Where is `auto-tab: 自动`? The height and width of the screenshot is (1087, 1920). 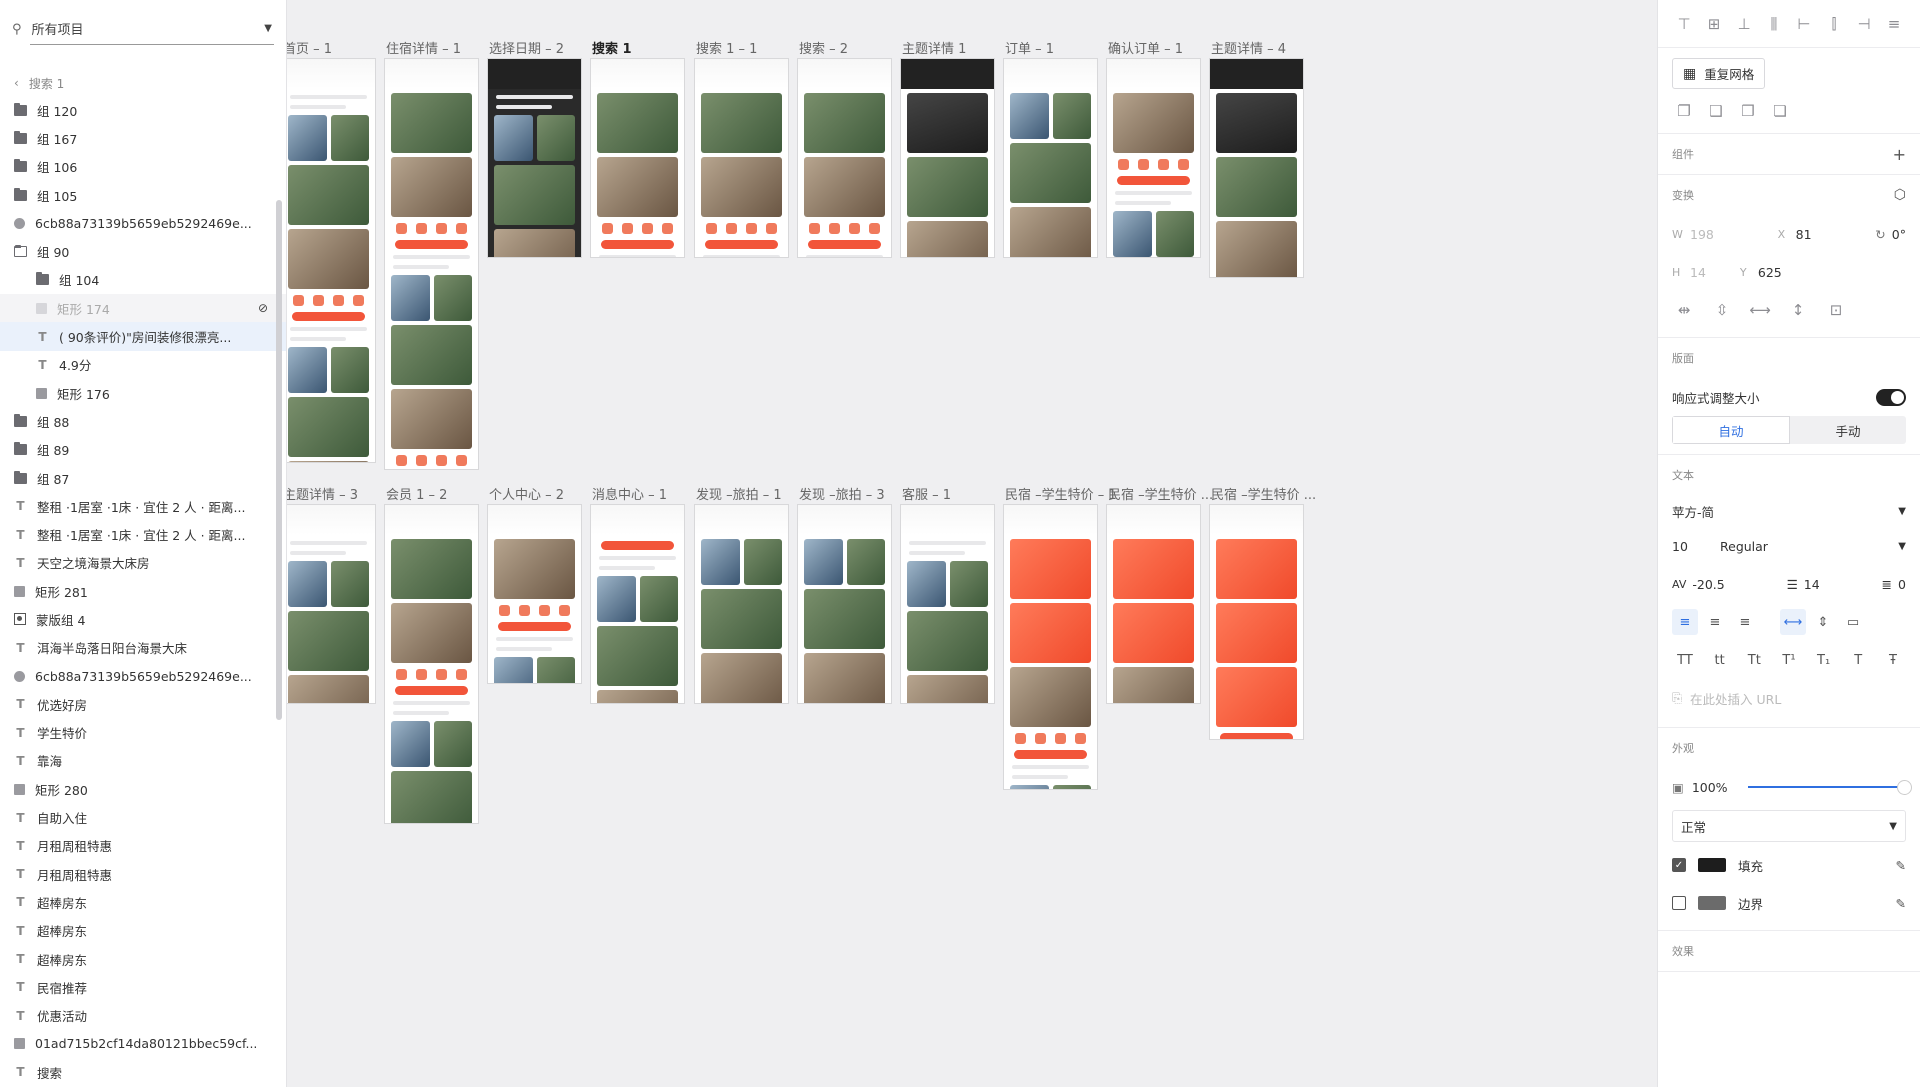 auto-tab: 自动 is located at coordinates (1731, 430).